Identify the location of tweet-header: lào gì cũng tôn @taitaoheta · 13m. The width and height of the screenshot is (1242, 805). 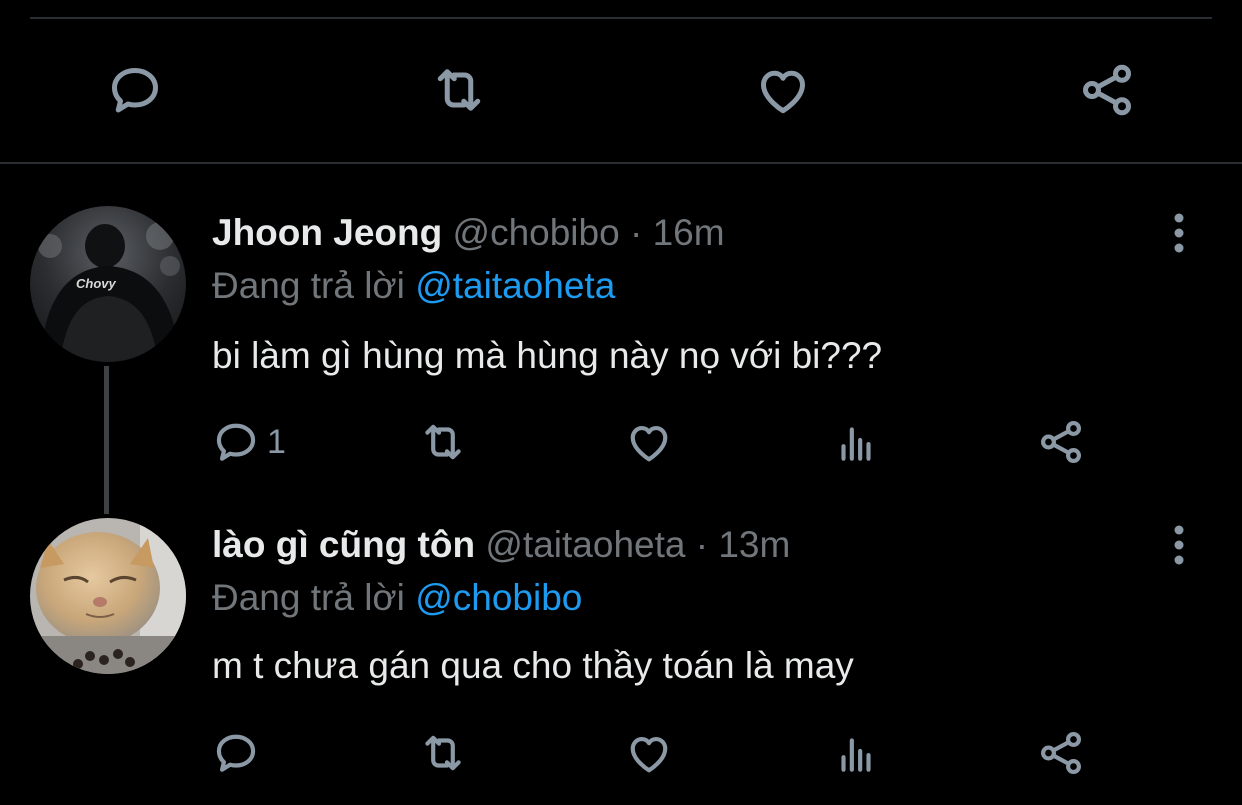
(501, 545).